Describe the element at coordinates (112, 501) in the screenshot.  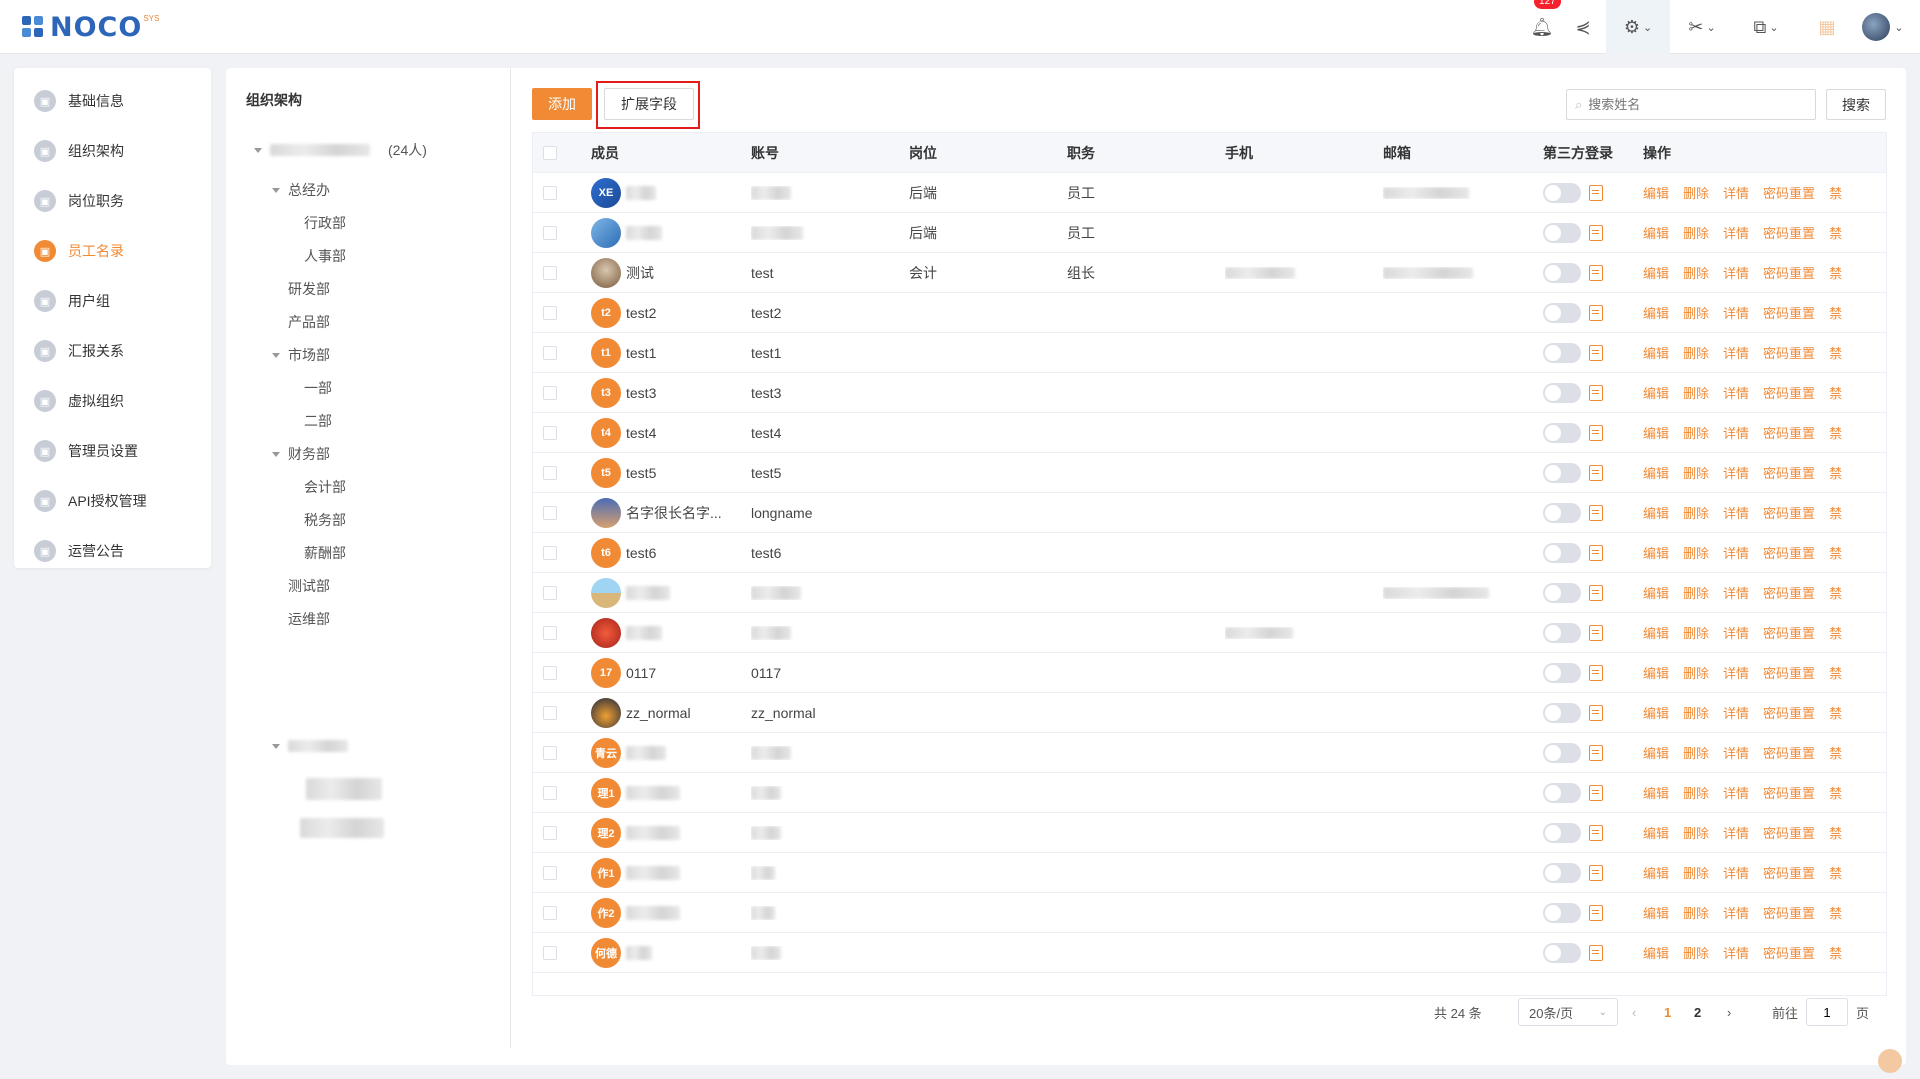
I see `sidebar-item-8: ▣ API授权管理` at that location.